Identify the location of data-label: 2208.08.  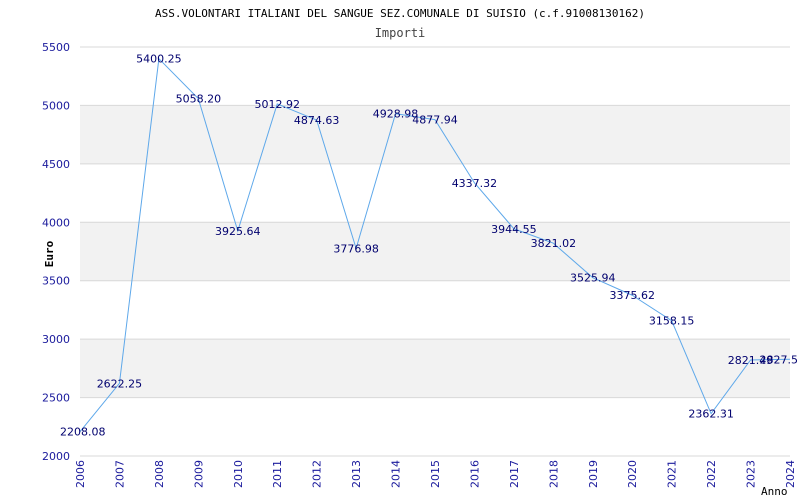
(83, 432).